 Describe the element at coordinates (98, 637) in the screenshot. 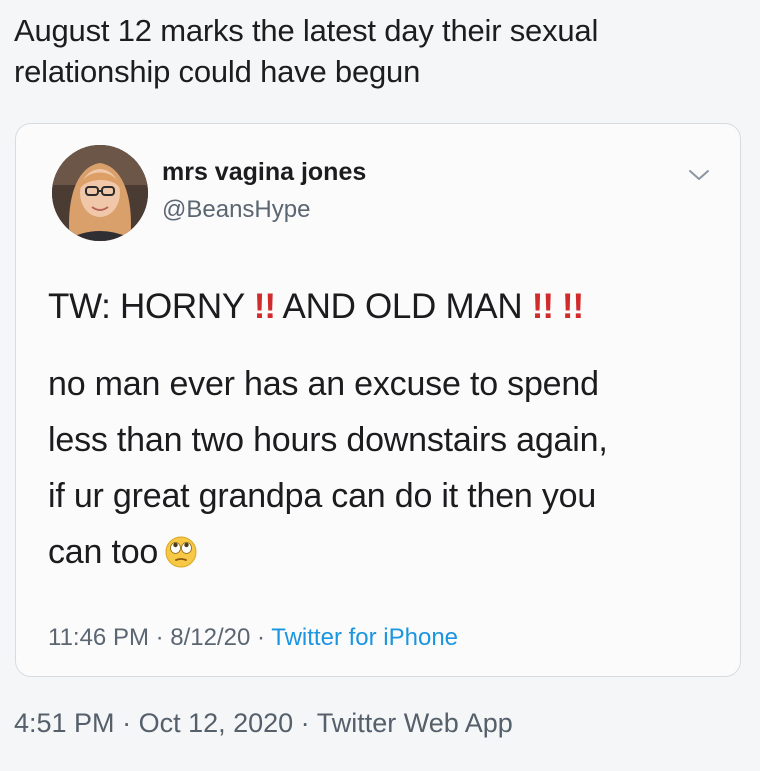

I see `tweet-time: 11:46 PM` at that location.